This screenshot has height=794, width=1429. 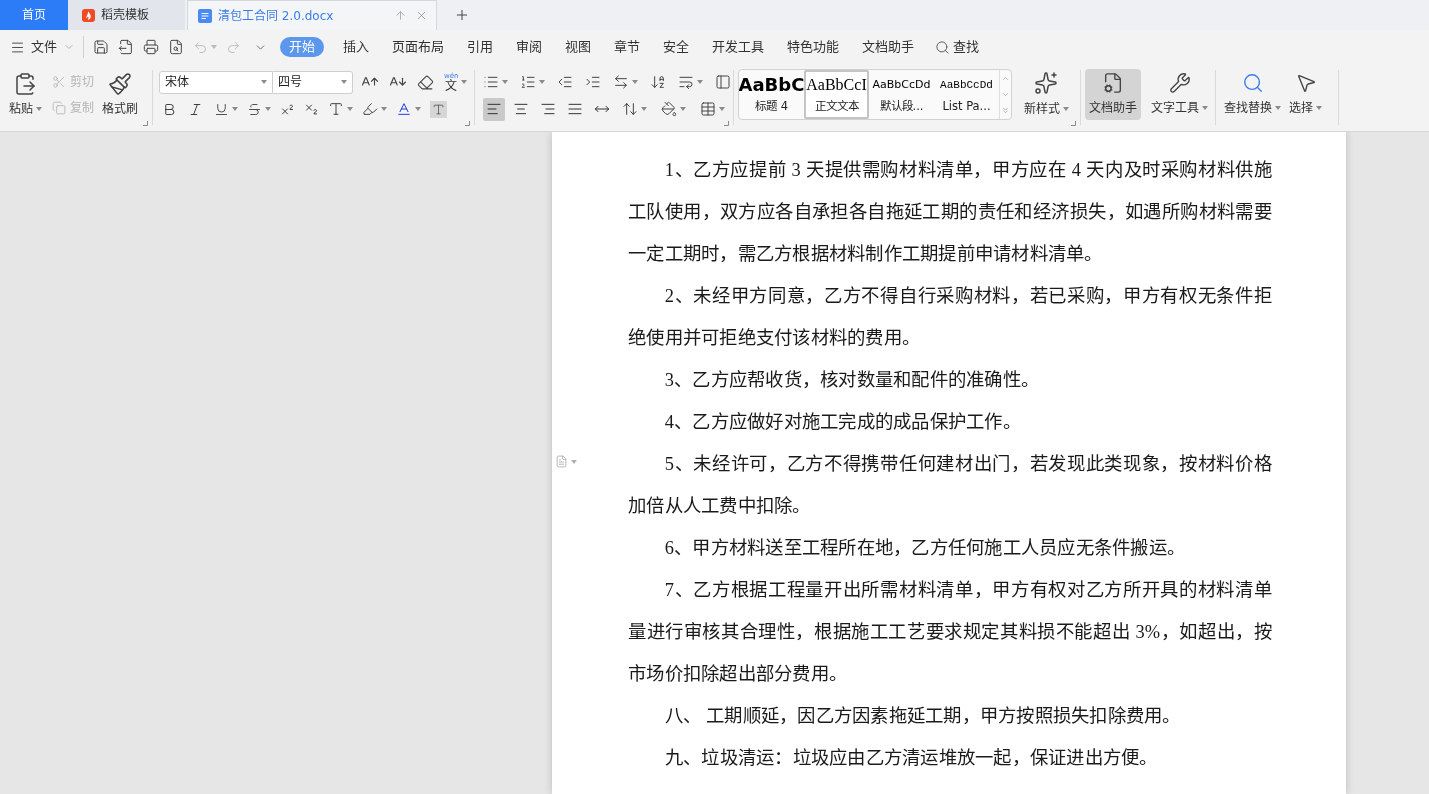 What do you see at coordinates (950, 632) in the screenshot?
I see `paragraph: 7、乙方根据工程量开出所需材料清单，甲方有权对乙方所开具的材料清单量进行审核其合理性，根据施工工艺要求规定其料损不能超出 3%，如超出，按市场价扣除超出部分费用。` at bounding box center [950, 632].